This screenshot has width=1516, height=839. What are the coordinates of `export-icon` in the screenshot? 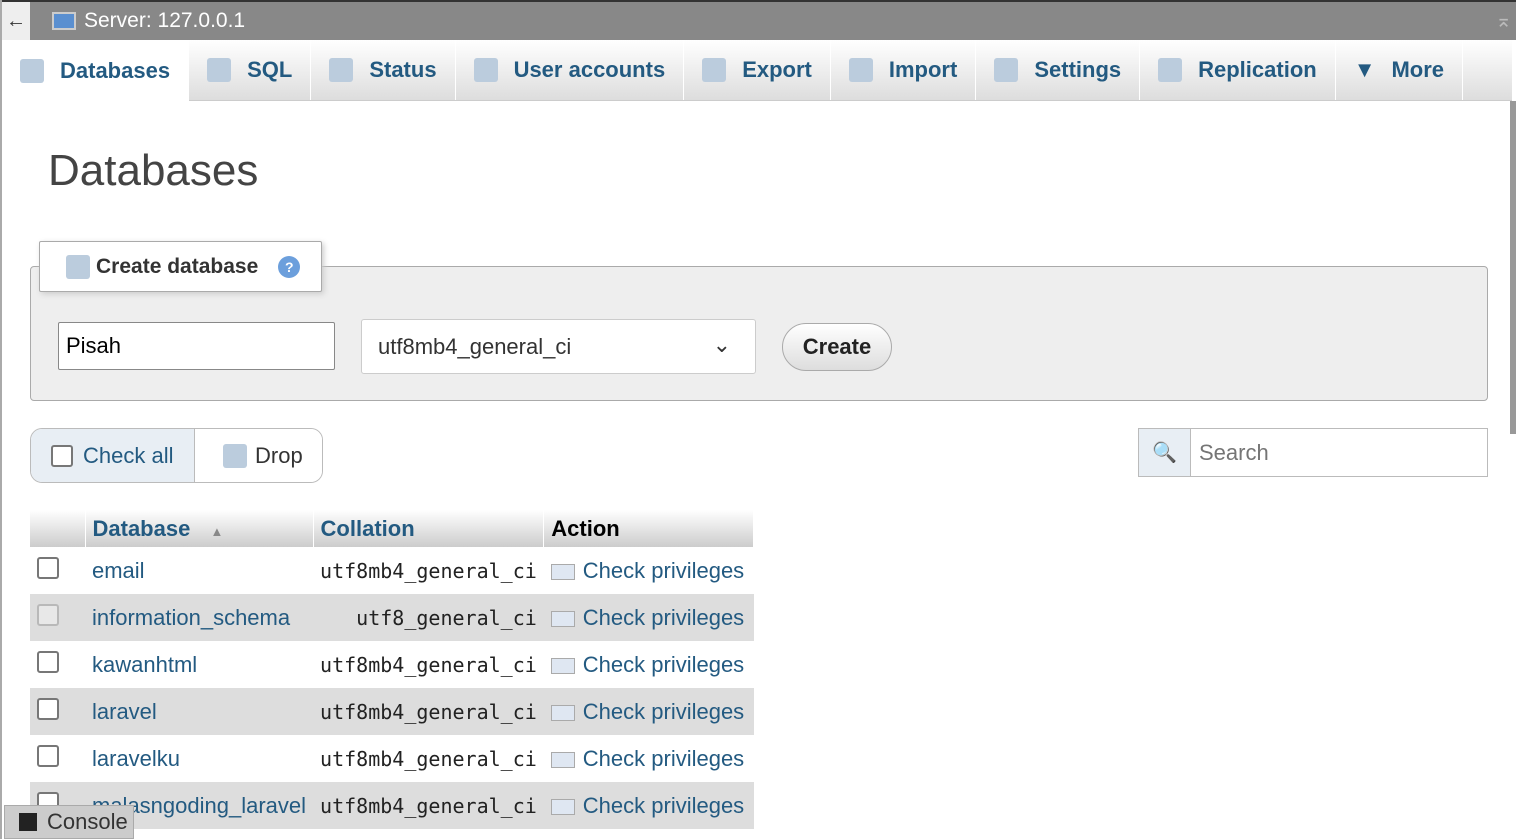 It's located at (714, 70).